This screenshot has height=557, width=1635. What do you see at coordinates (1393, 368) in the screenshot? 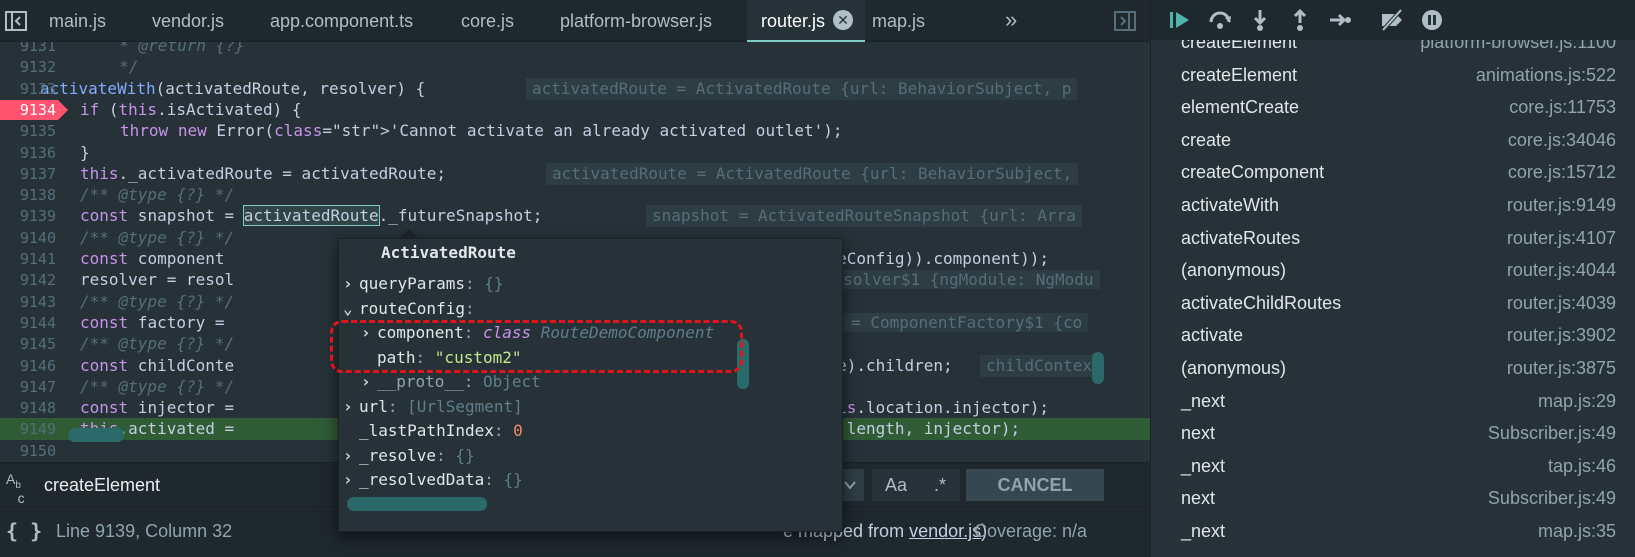
I see `call-frame: (anonymous) router.js:3875` at bounding box center [1393, 368].